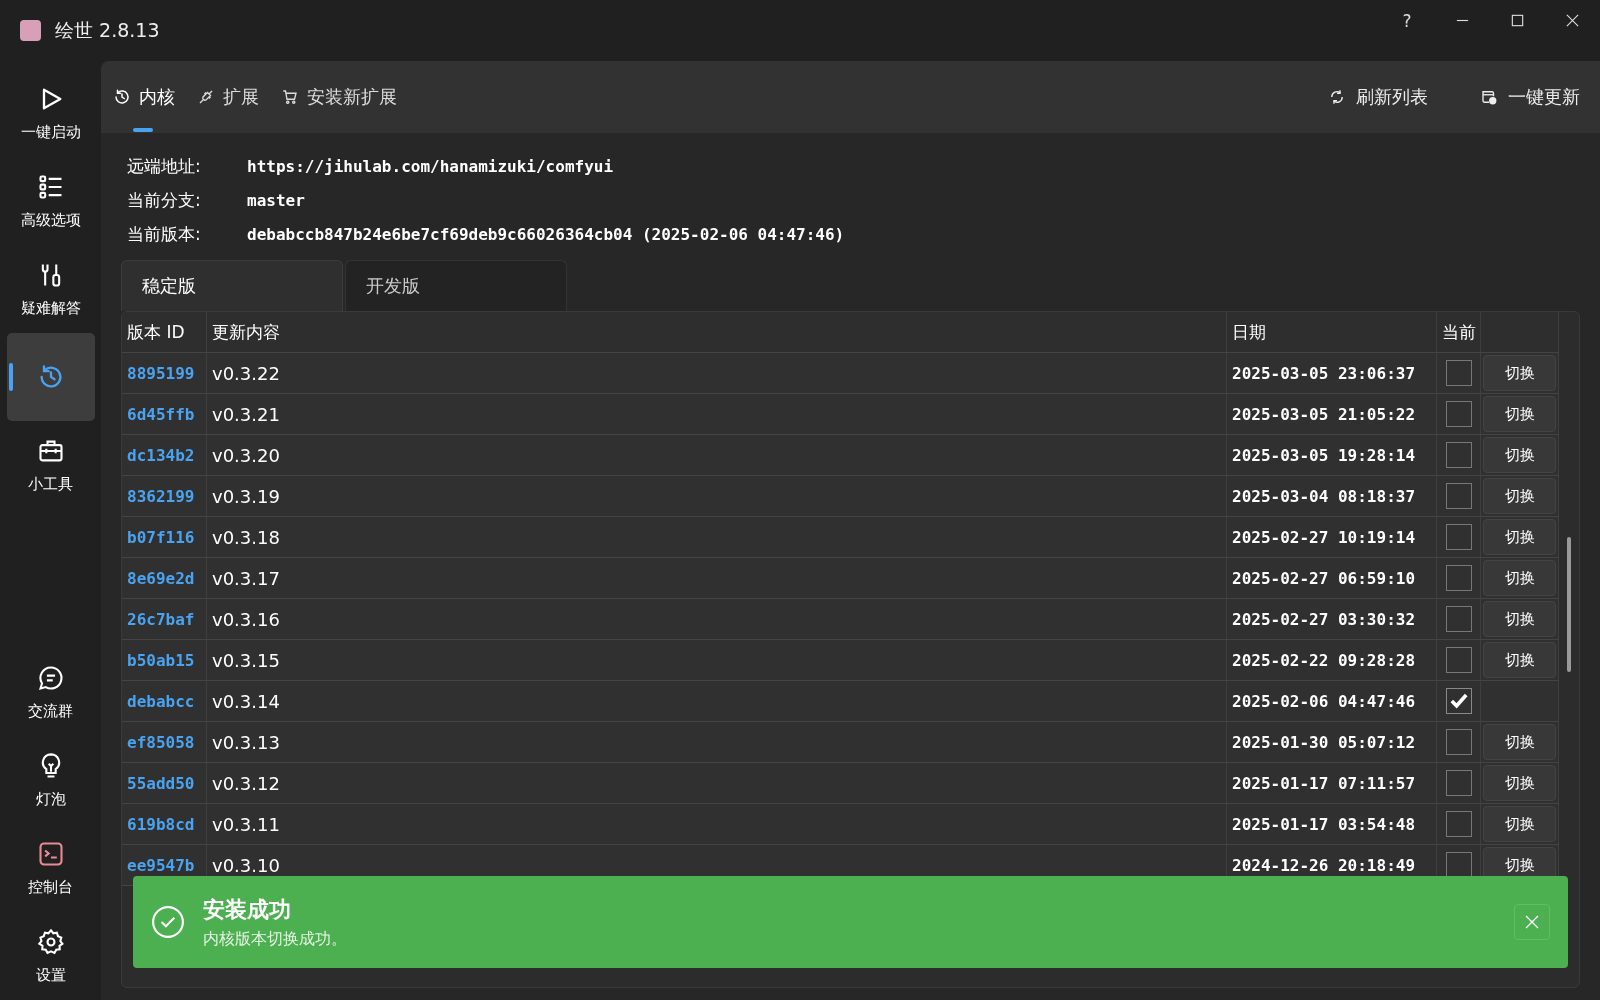 The width and height of the screenshot is (1600, 1000). Describe the element at coordinates (164, 373) in the screenshot. I see `version-id-link: 8895199` at that location.